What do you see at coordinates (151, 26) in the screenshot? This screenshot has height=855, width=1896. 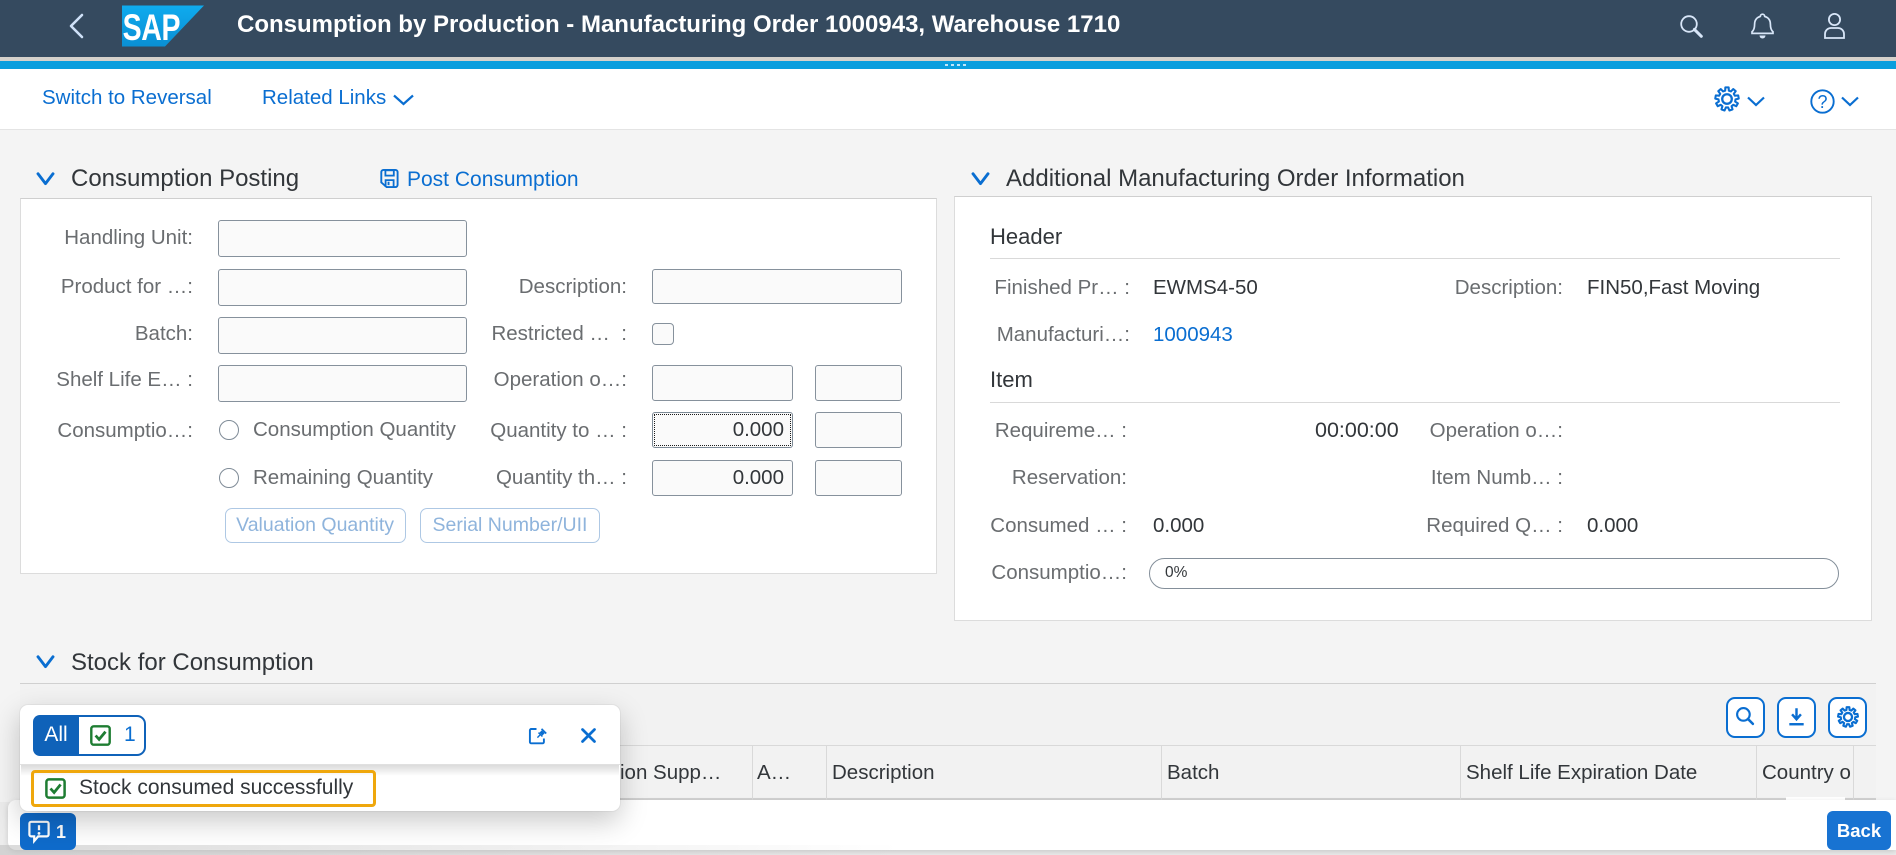 I see `svg-text: SAP` at bounding box center [151, 26].